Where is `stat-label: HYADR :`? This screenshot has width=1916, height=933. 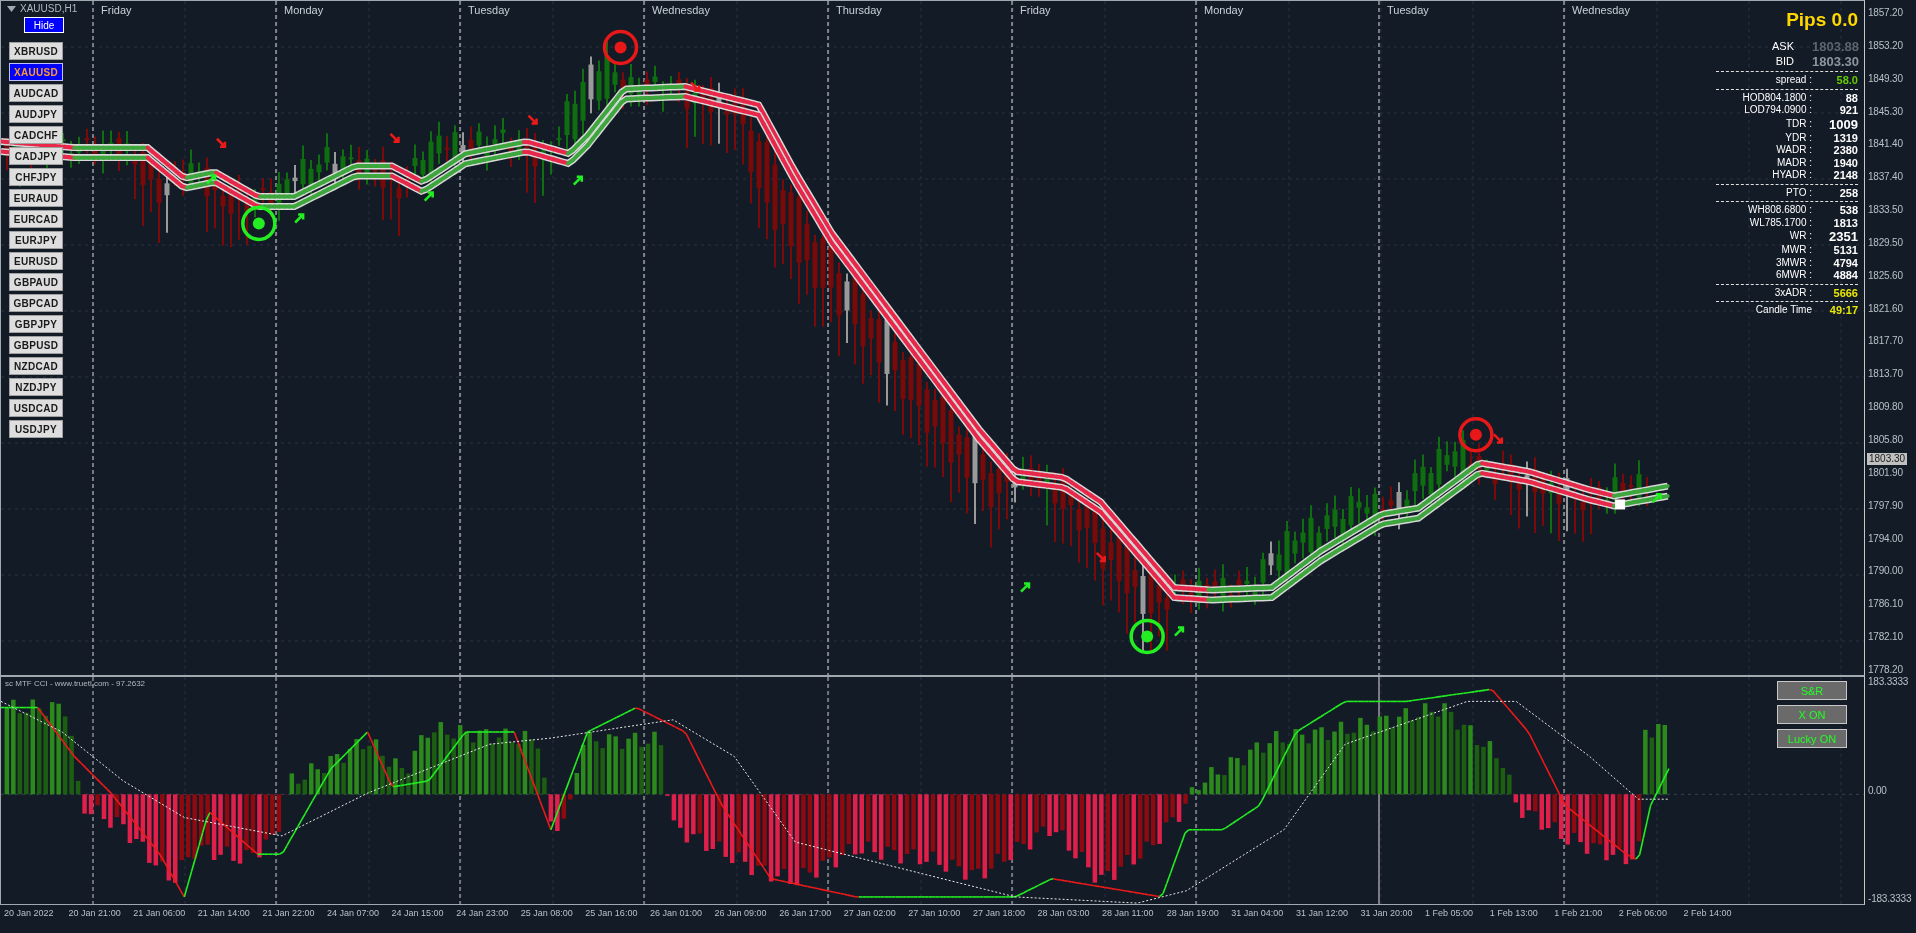
stat-label: HYADR : is located at coordinates (1791, 175).